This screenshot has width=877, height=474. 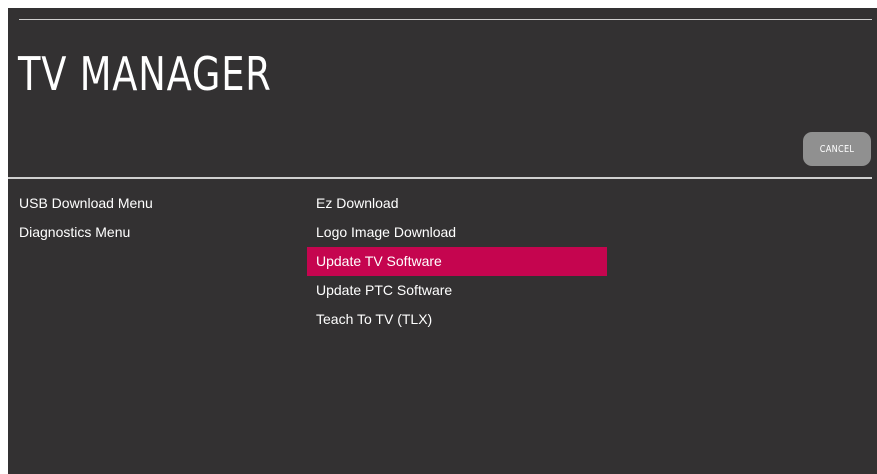 I want to click on menu-item-diagnostics: Diagnostics Menu, so click(x=149, y=232).